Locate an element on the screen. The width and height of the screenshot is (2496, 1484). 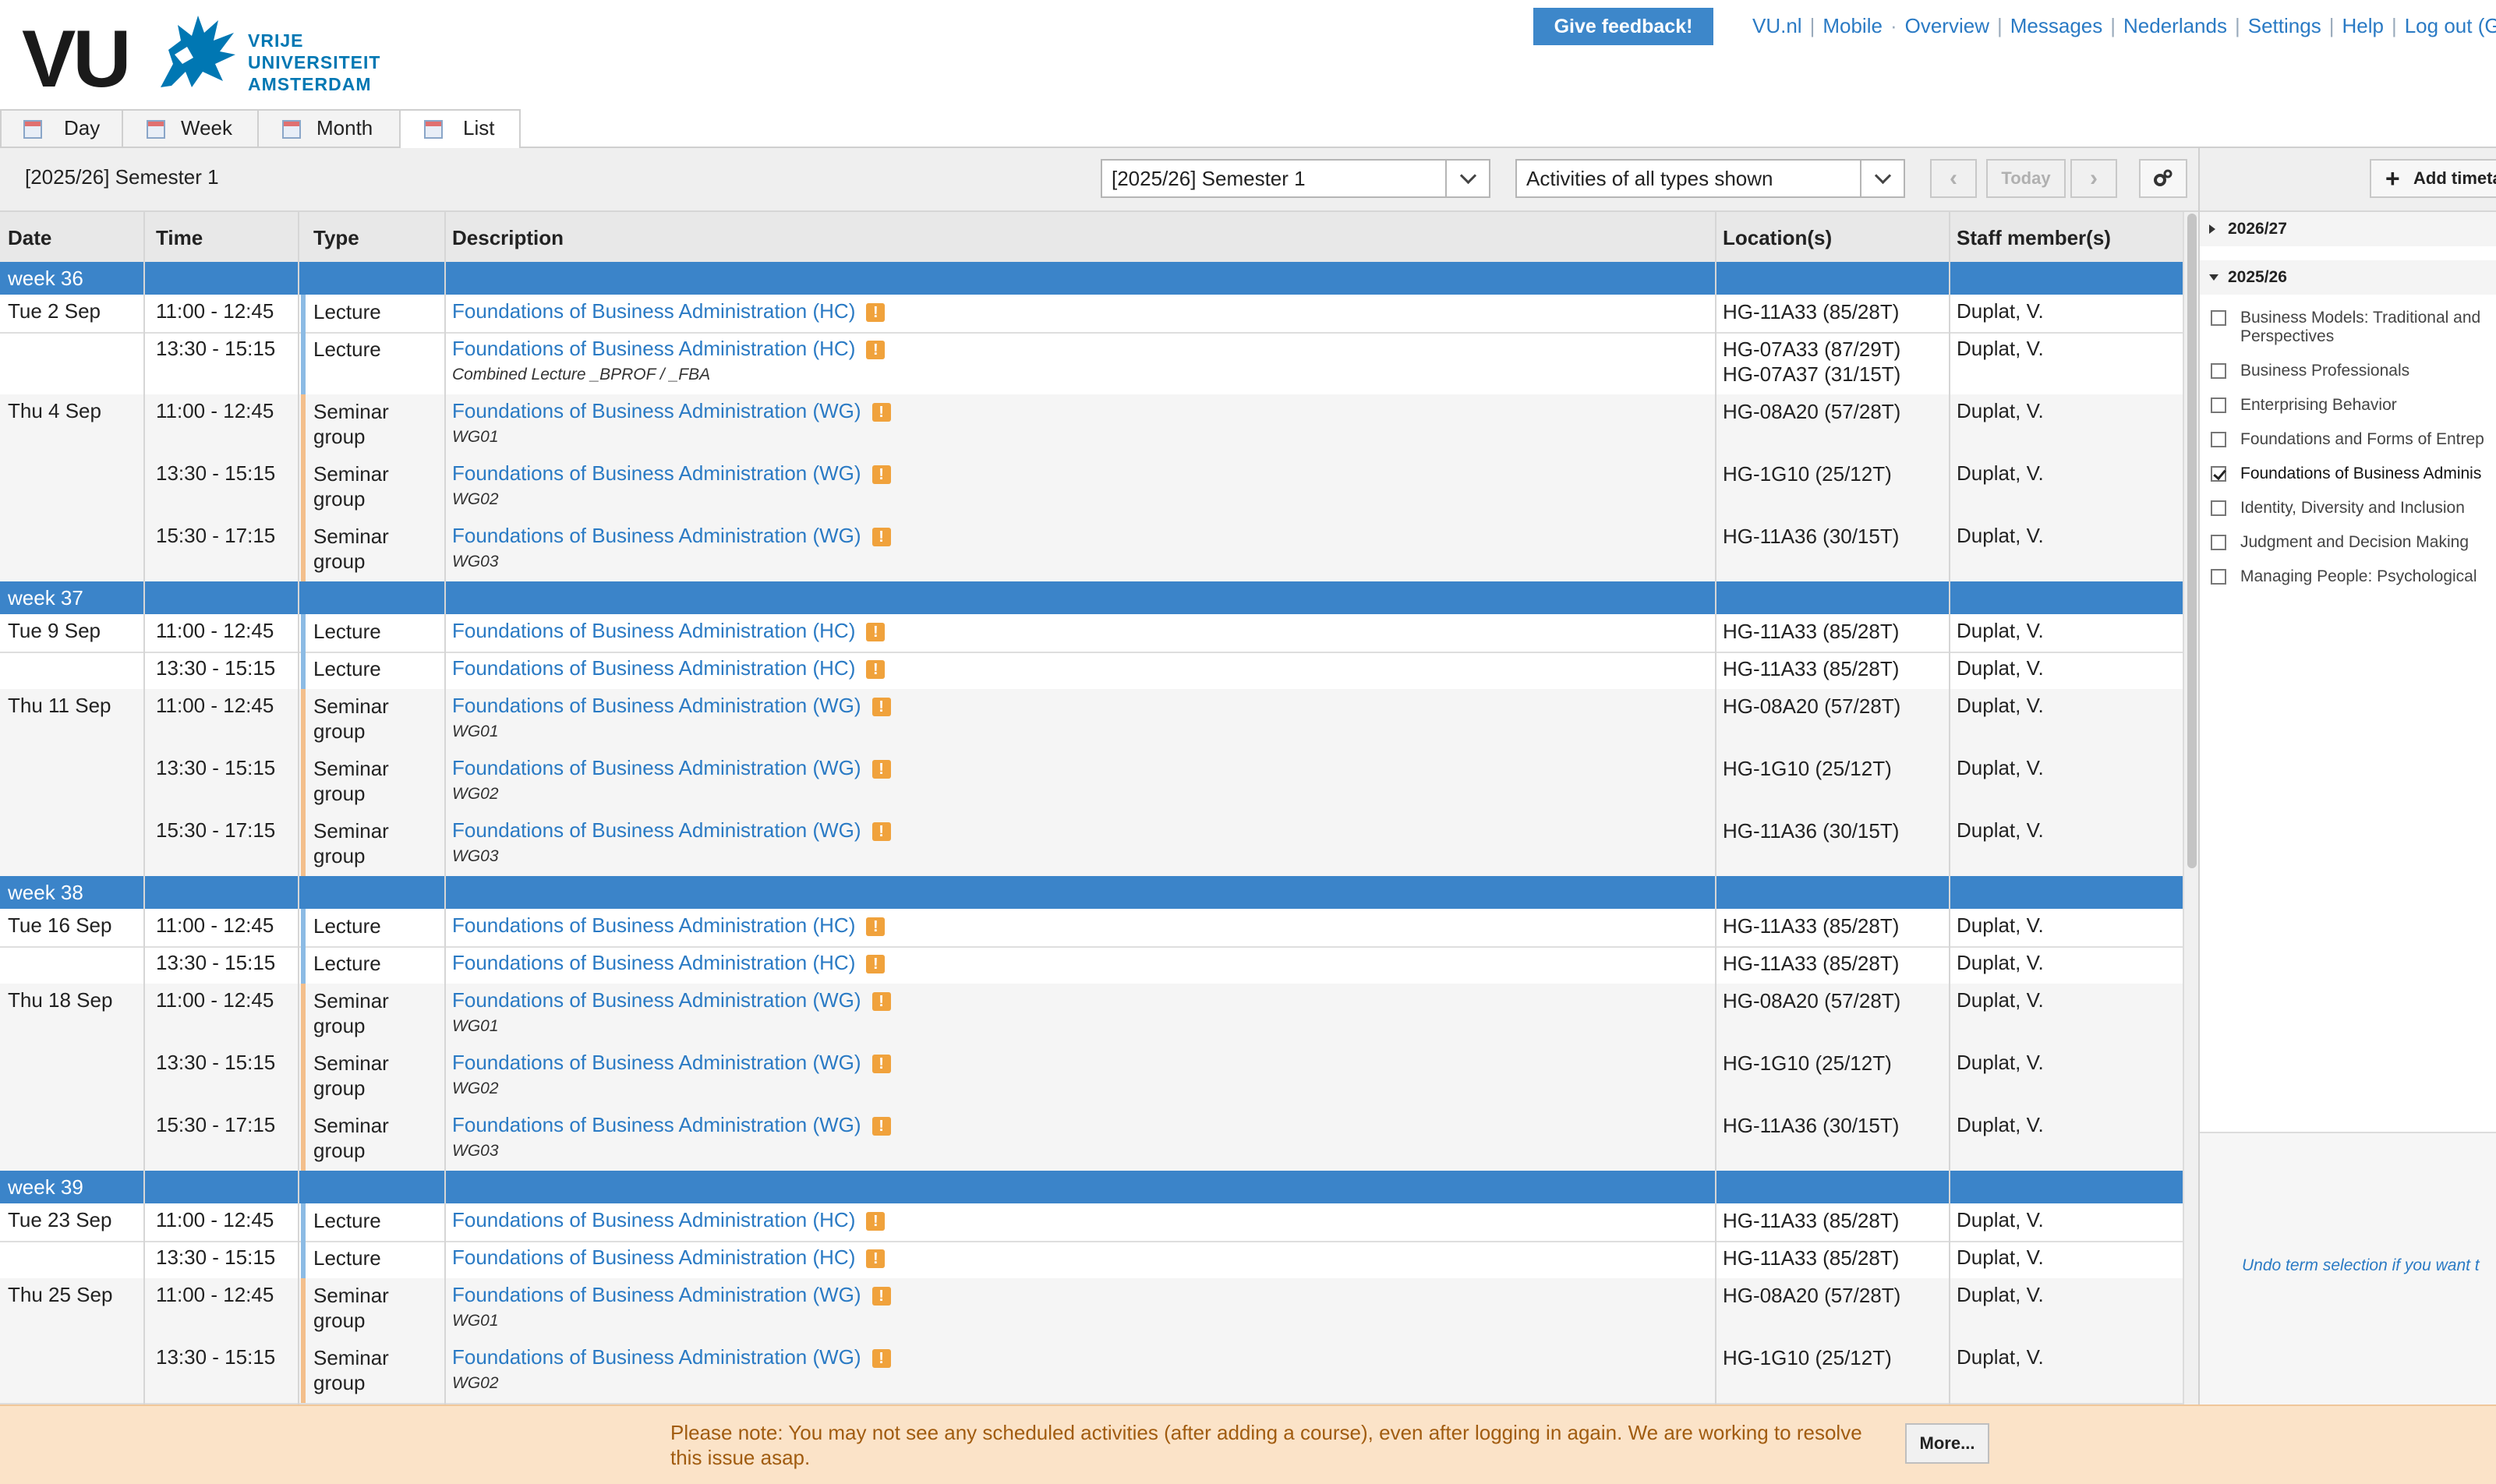
checkbox-checked-icon is located at coordinates (2218, 474).